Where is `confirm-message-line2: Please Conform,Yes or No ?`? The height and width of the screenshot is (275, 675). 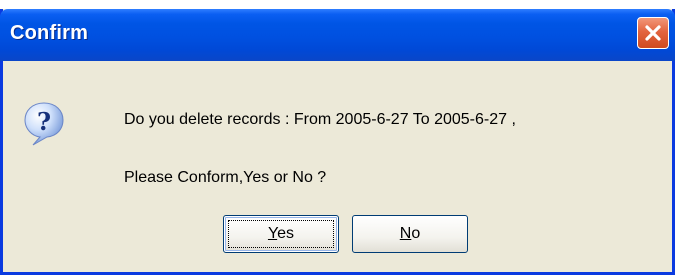 confirm-message-line2: Please Conform,Yes or No ? is located at coordinates (225, 177).